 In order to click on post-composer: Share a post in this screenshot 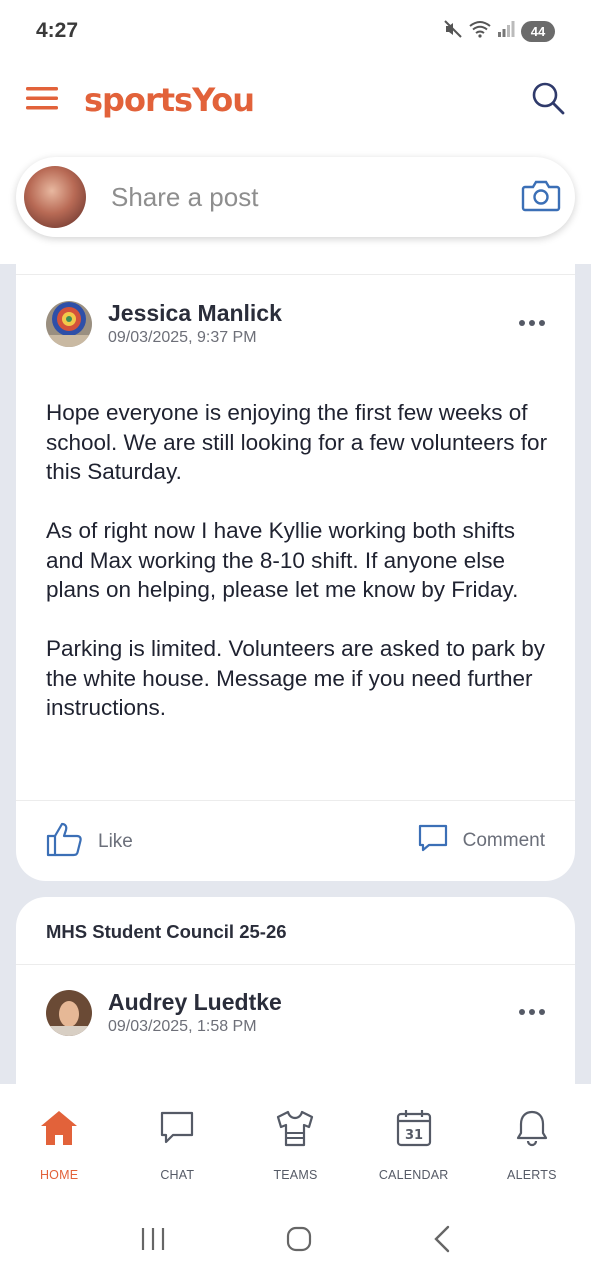, I will do `click(295, 197)`.